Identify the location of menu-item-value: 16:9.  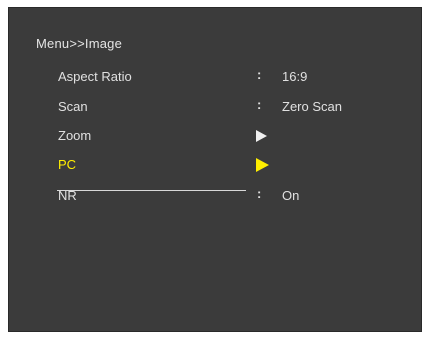
(295, 76).